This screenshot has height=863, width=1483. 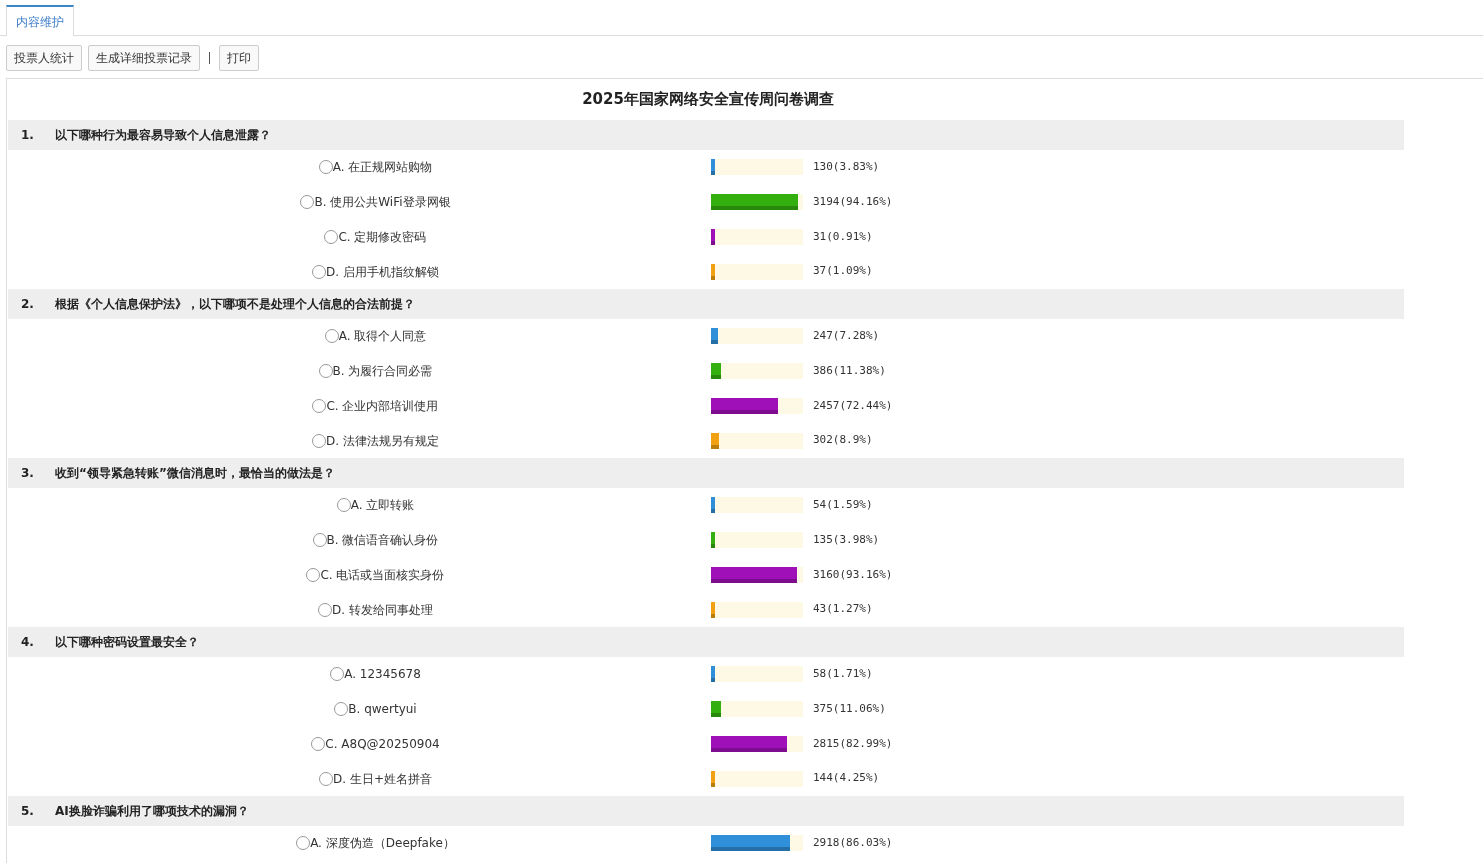 What do you see at coordinates (375, 236) in the screenshot?
I see `option-radio: C. 定期修改密码` at bounding box center [375, 236].